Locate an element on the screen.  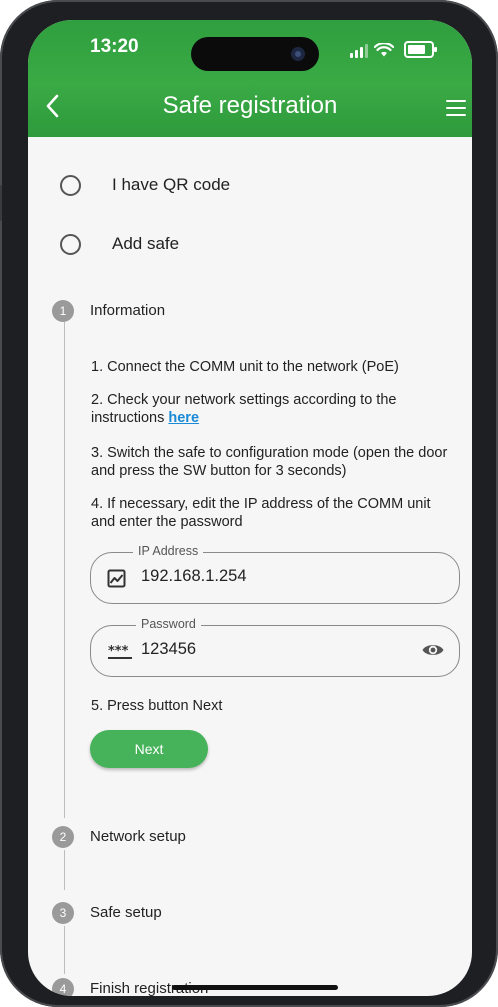
password-field: Password *** 123456 is located at coordinates (275, 647).